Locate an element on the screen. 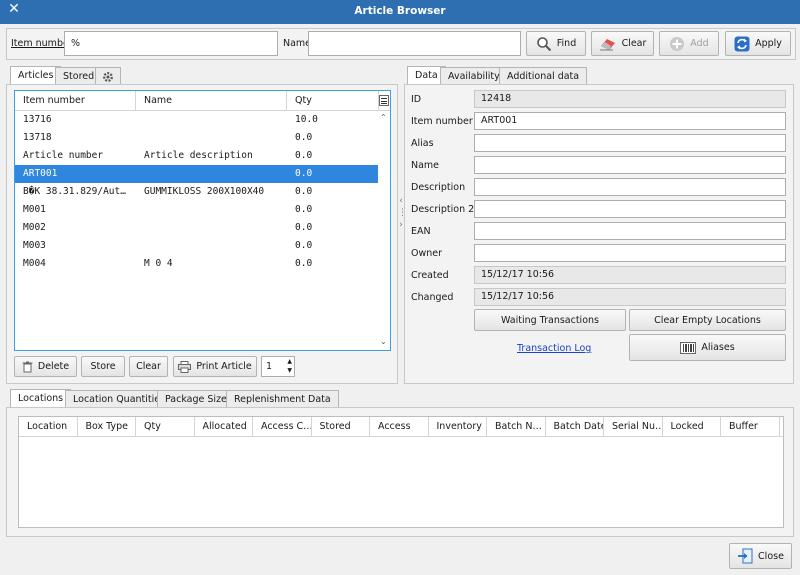  column-header-inventory: Inventory is located at coordinates (458, 427).